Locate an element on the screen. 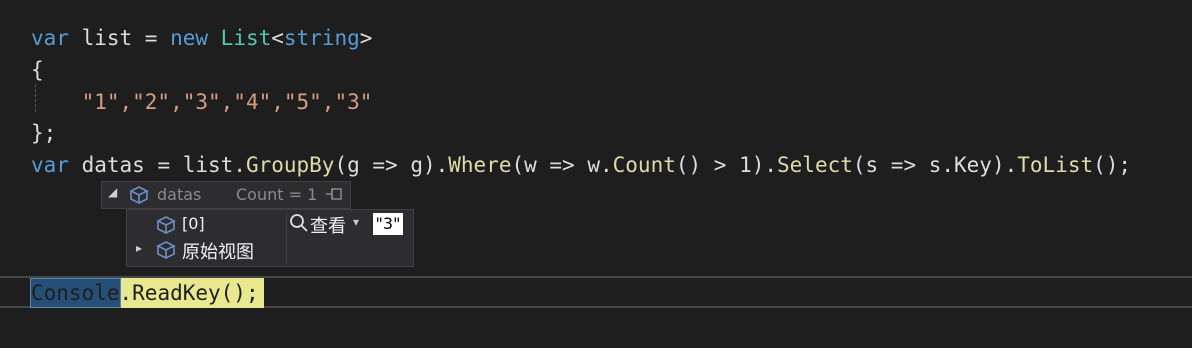 The image size is (1192, 348). datatip-header: ◢ datas Count = 1 is located at coordinates (226, 195).